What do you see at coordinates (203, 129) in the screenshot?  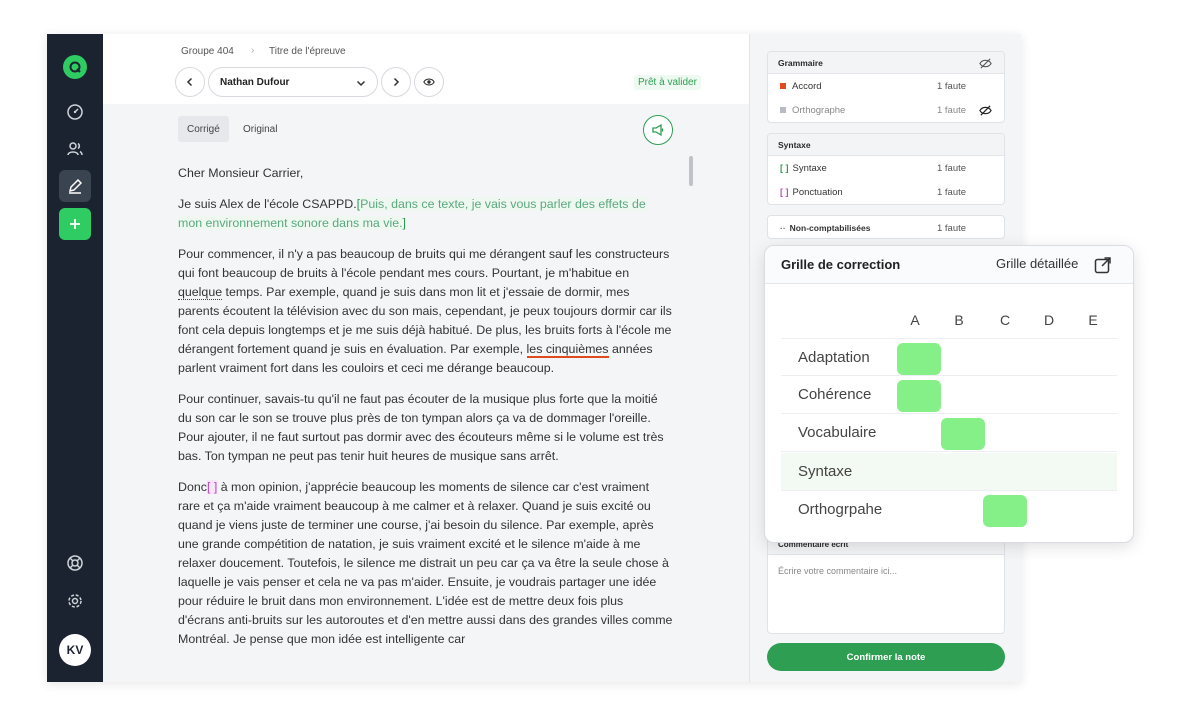 I see `tab-corrected: Corrigé` at bounding box center [203, 129].